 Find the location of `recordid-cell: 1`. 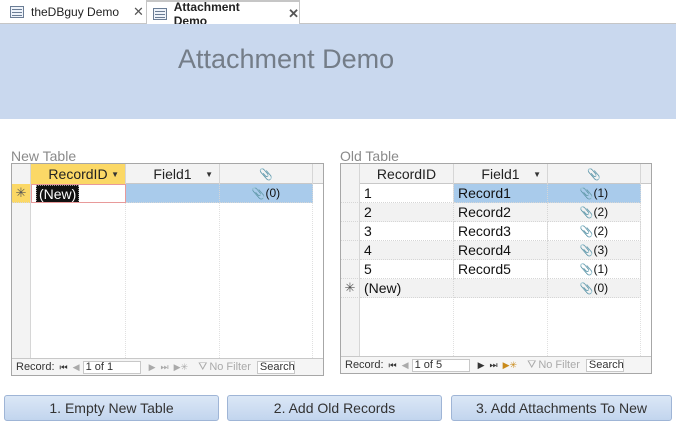

recordid-cell: 1 is located at coordinates (407, 193).